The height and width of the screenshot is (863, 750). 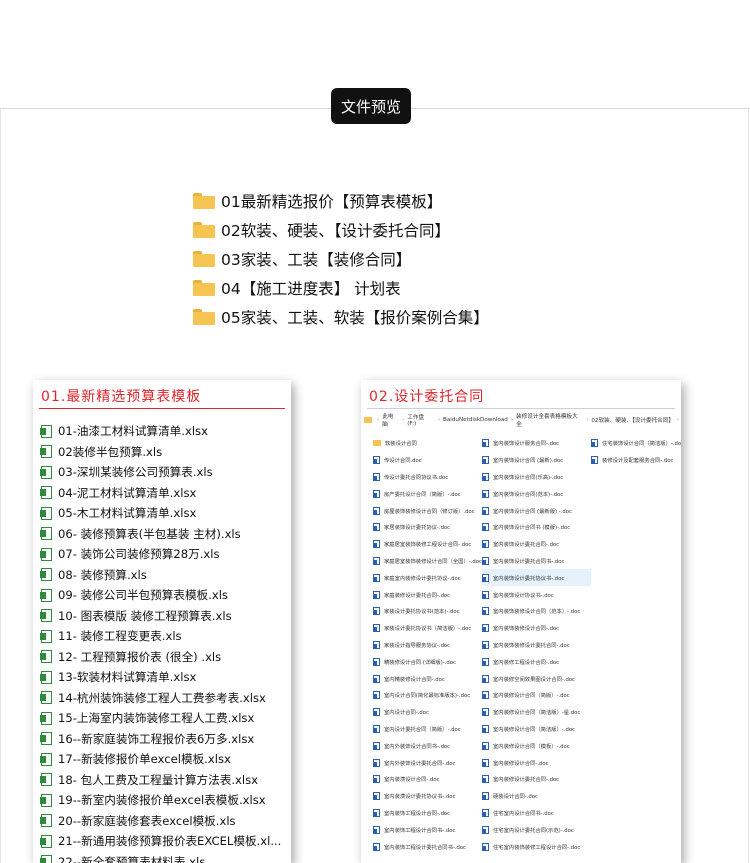 What do you see at coordinates (165, 493) in the screenshot?
I see `file-item: 04-泥工材料试算清单.xlsx` at bounding box center [165, 493].